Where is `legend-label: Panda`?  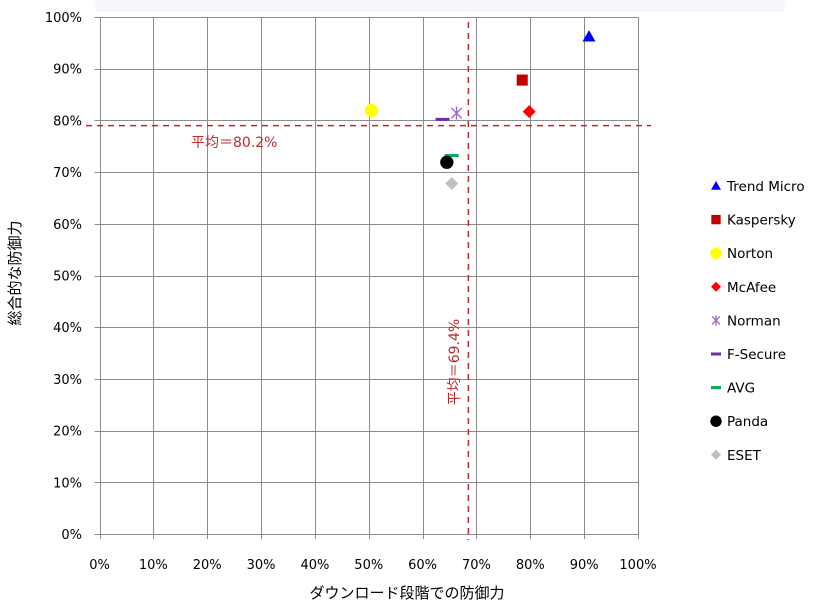 legend-label: Panda is located at coordinates (747, 422).